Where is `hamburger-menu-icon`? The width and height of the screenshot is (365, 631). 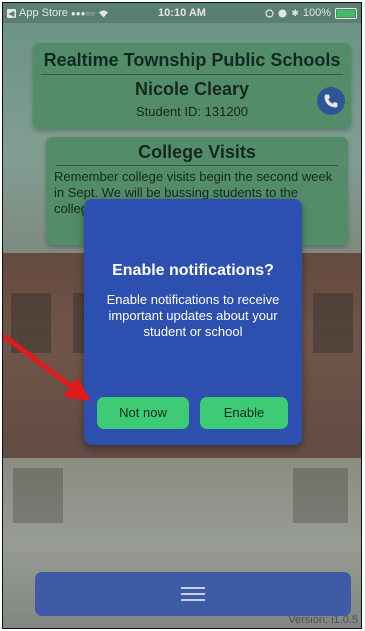
hamburger-menu-icon is located at coordinates (193, 594).